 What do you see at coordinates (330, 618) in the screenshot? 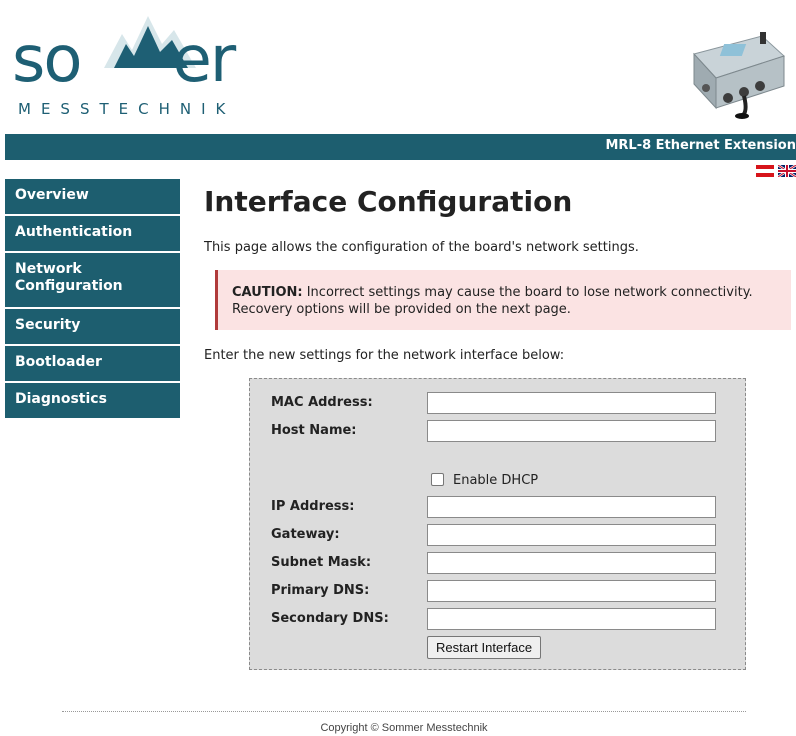
I see `secondary-dns-label: Secondary DNS:` at bounding box center [330, 618].